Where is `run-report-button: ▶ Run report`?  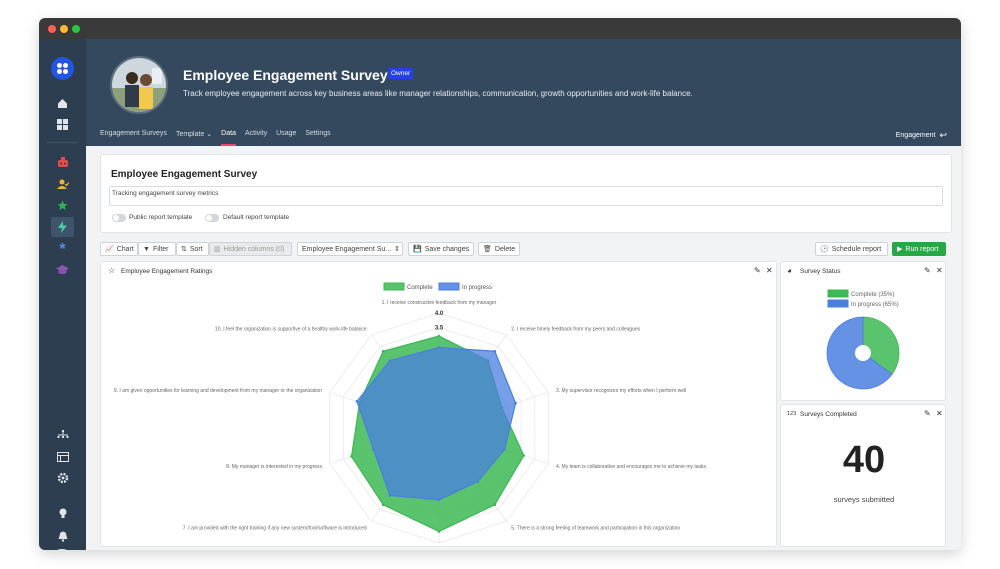
run-report-button: ▶ Run report is located at coordinates (919, 249).